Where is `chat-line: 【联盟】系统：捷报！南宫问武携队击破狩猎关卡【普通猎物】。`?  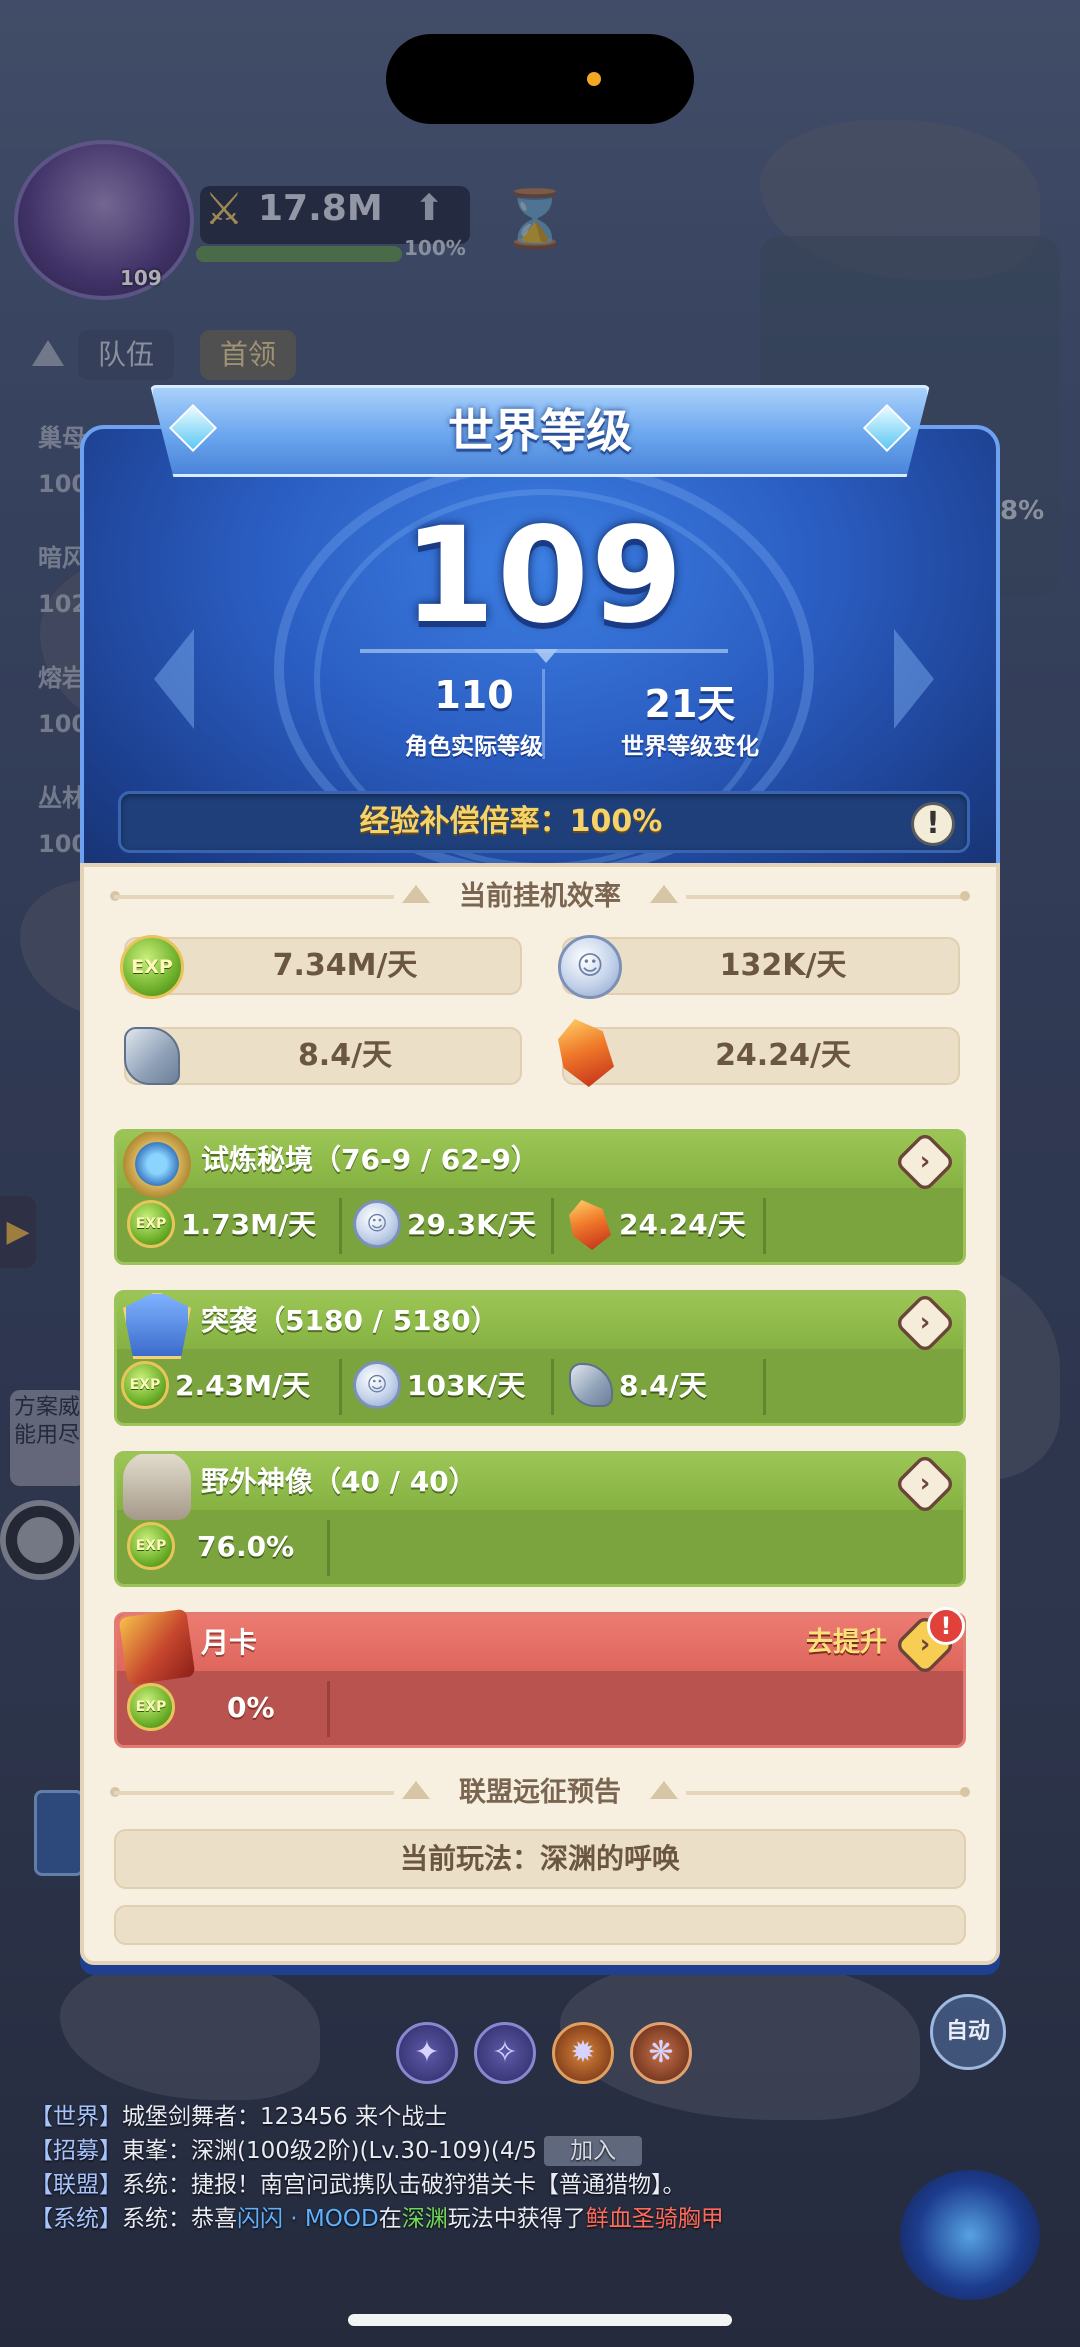
chat-line: 【联盟】系统：捷报！南宫问武携队击破狩猎关卡【普通猎物】。 is located at coordinates (358, 2185).